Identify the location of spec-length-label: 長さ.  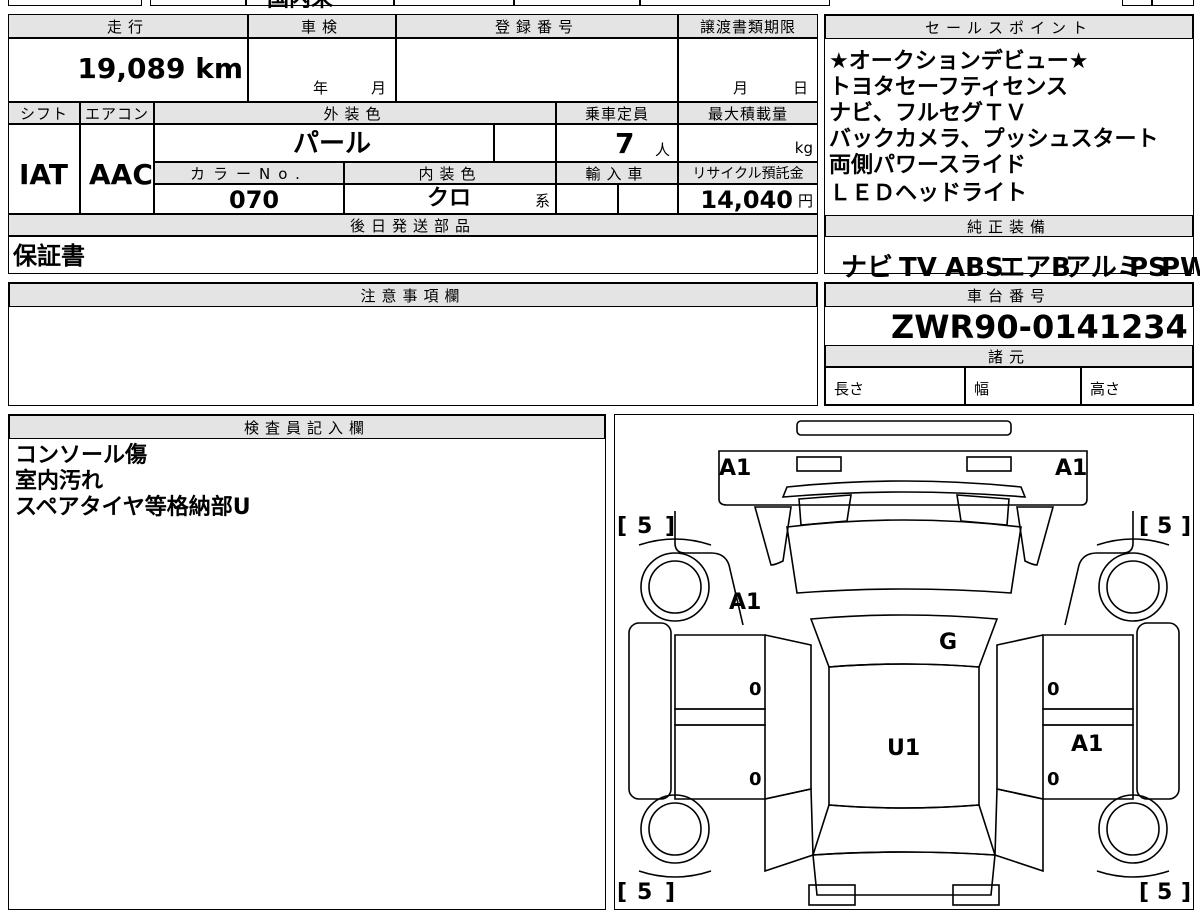
(849, 389).